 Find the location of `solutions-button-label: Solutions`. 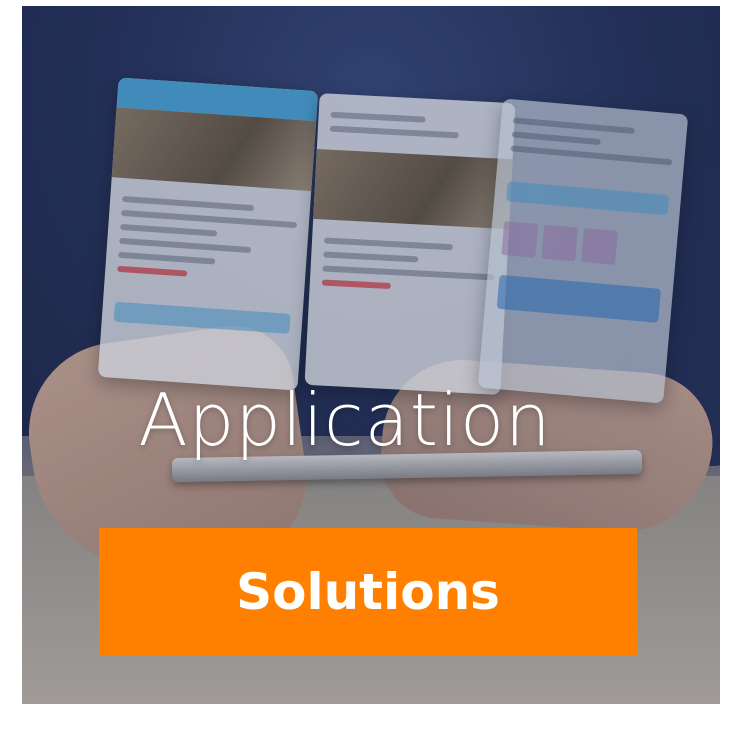

solutions-button-label: Solutions is located at coordinates (368, 592).